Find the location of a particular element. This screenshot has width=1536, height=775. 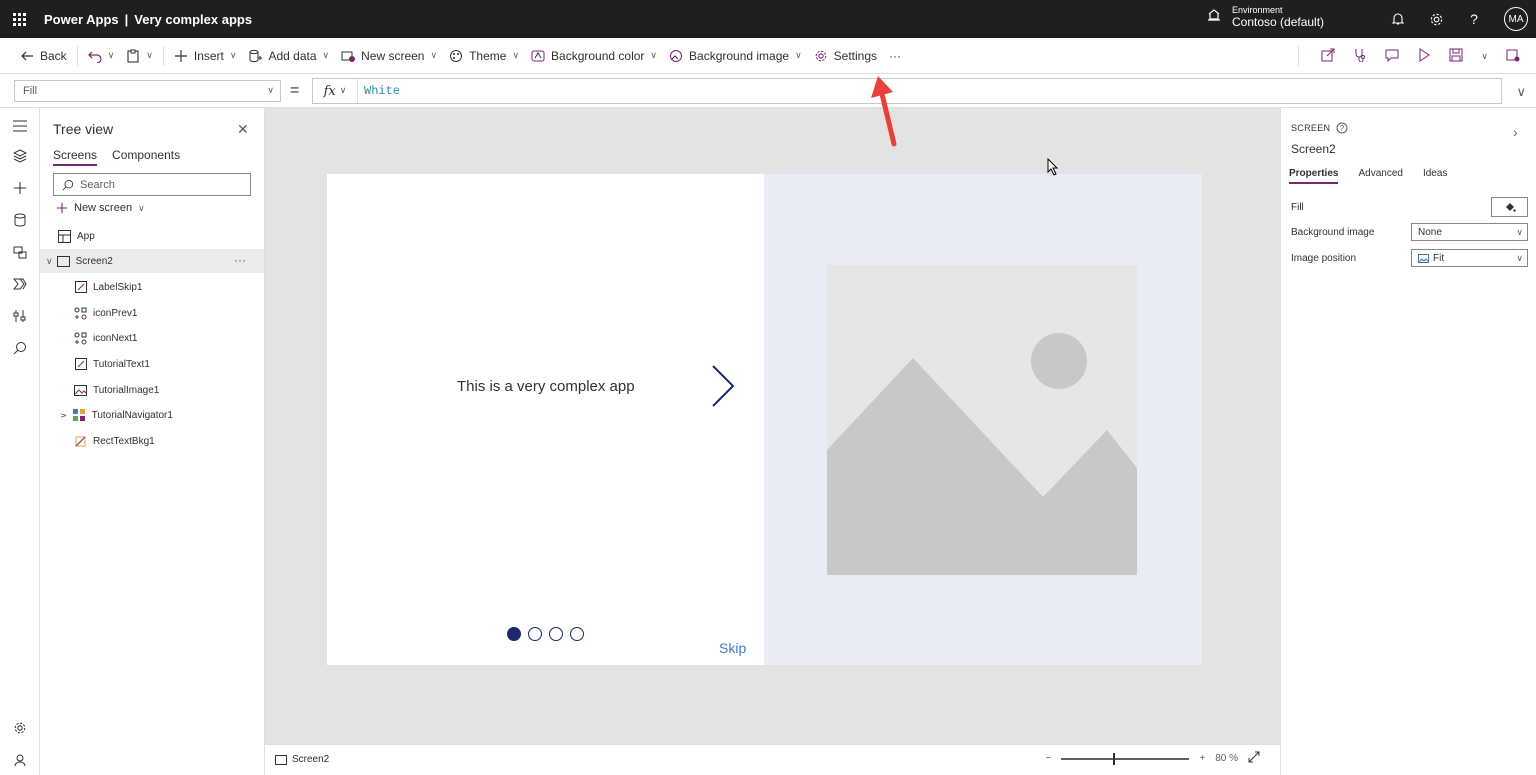

tree-item-iconprev1: iconPrev1 is located at coordinates (152, 313).